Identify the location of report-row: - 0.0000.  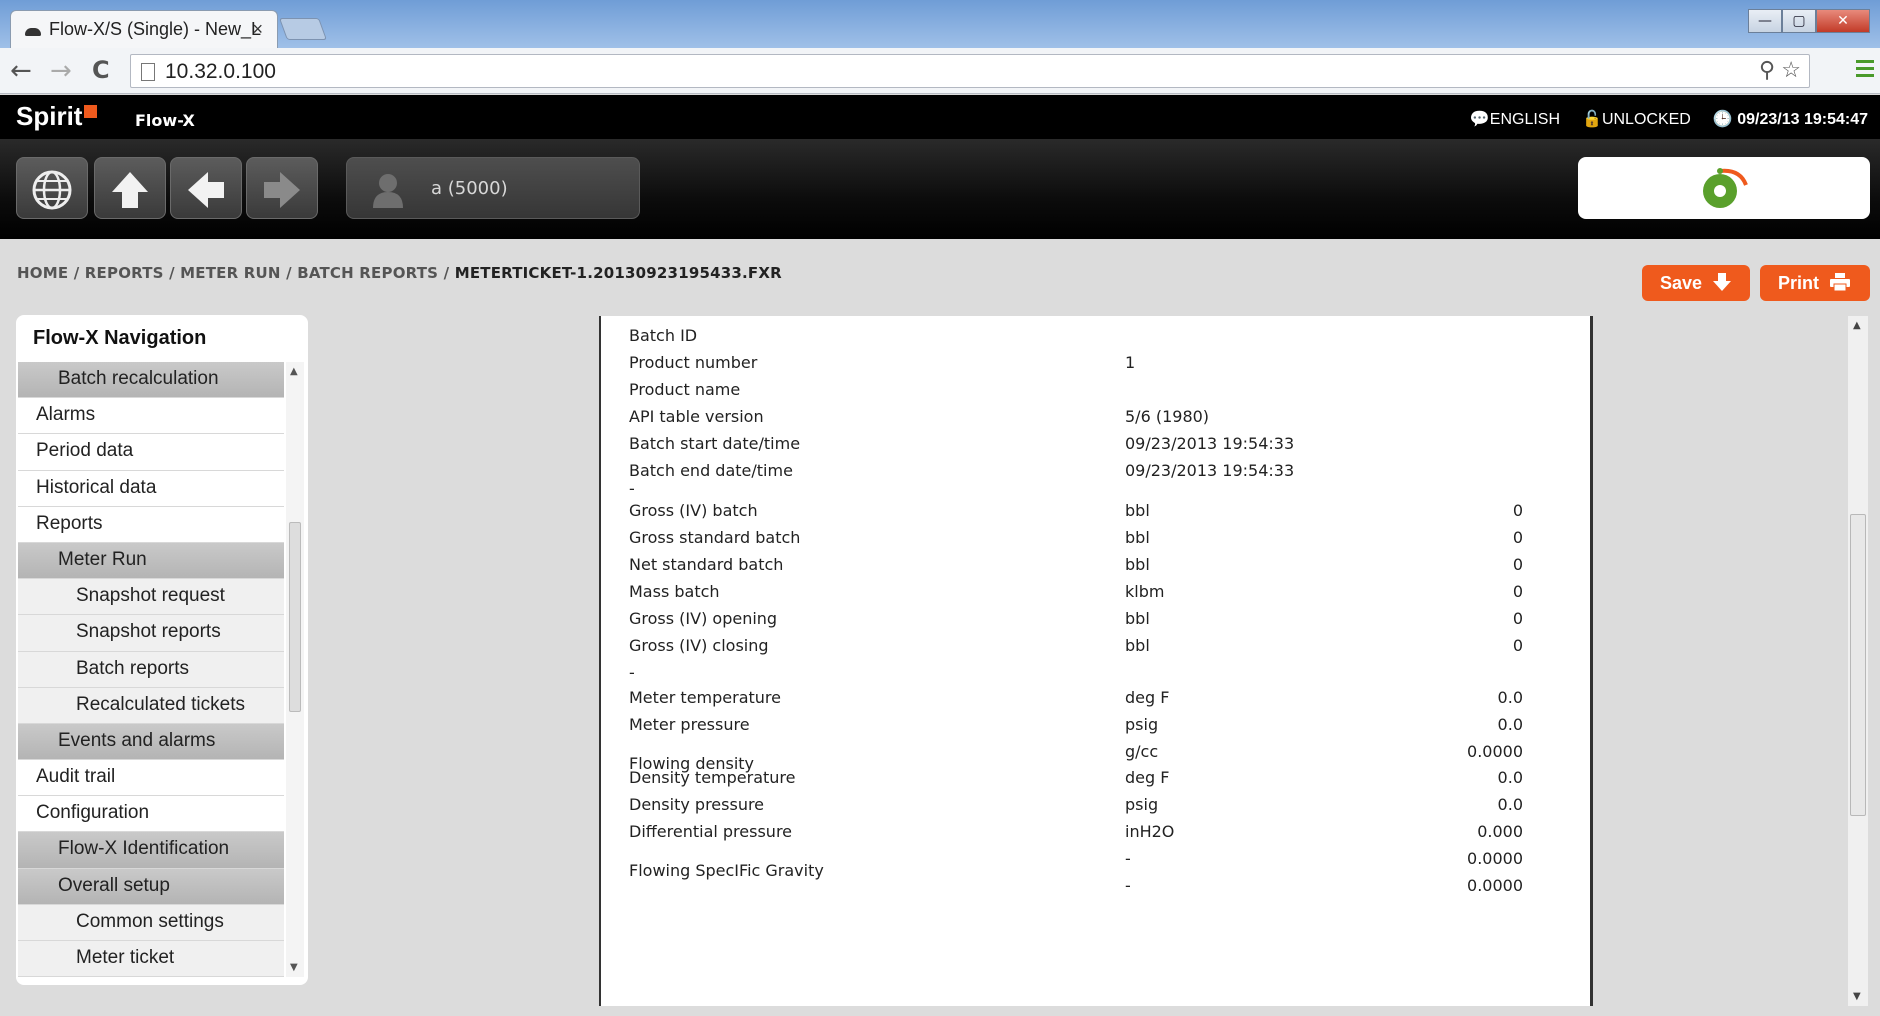
(1095, 888).